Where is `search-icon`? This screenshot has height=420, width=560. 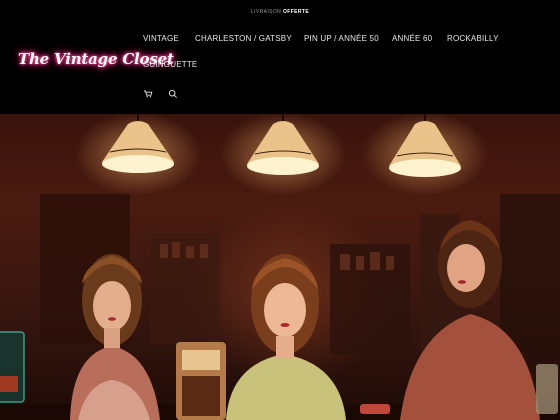 search-icon is located at coordinates (173, 92).